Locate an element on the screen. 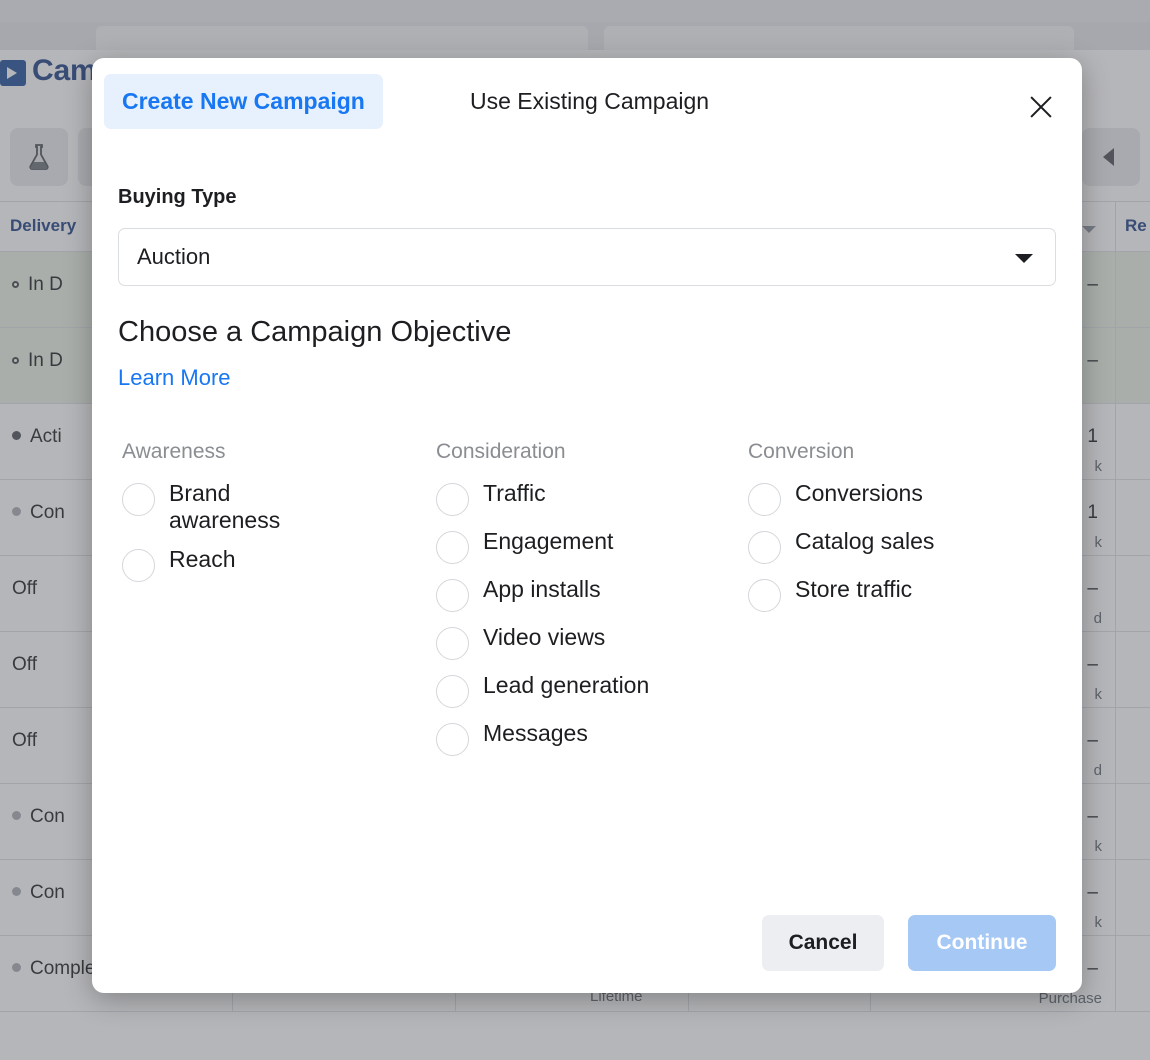 The width and height of the screenshot is (1150, 1060). objective-heading: Choose a Campaign Objective is located at coordinates (315, 332).